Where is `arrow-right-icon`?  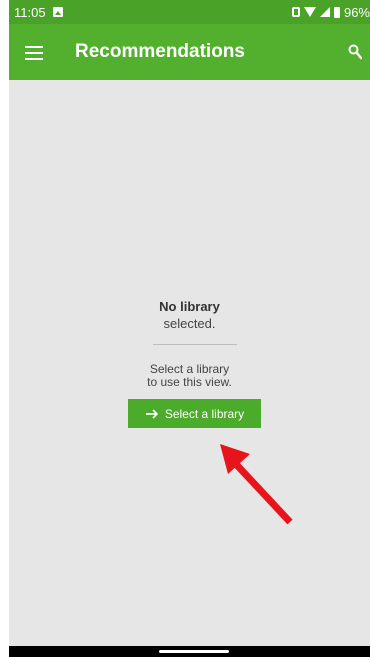 arrow-right-icon is located at coordinates (151, 413).